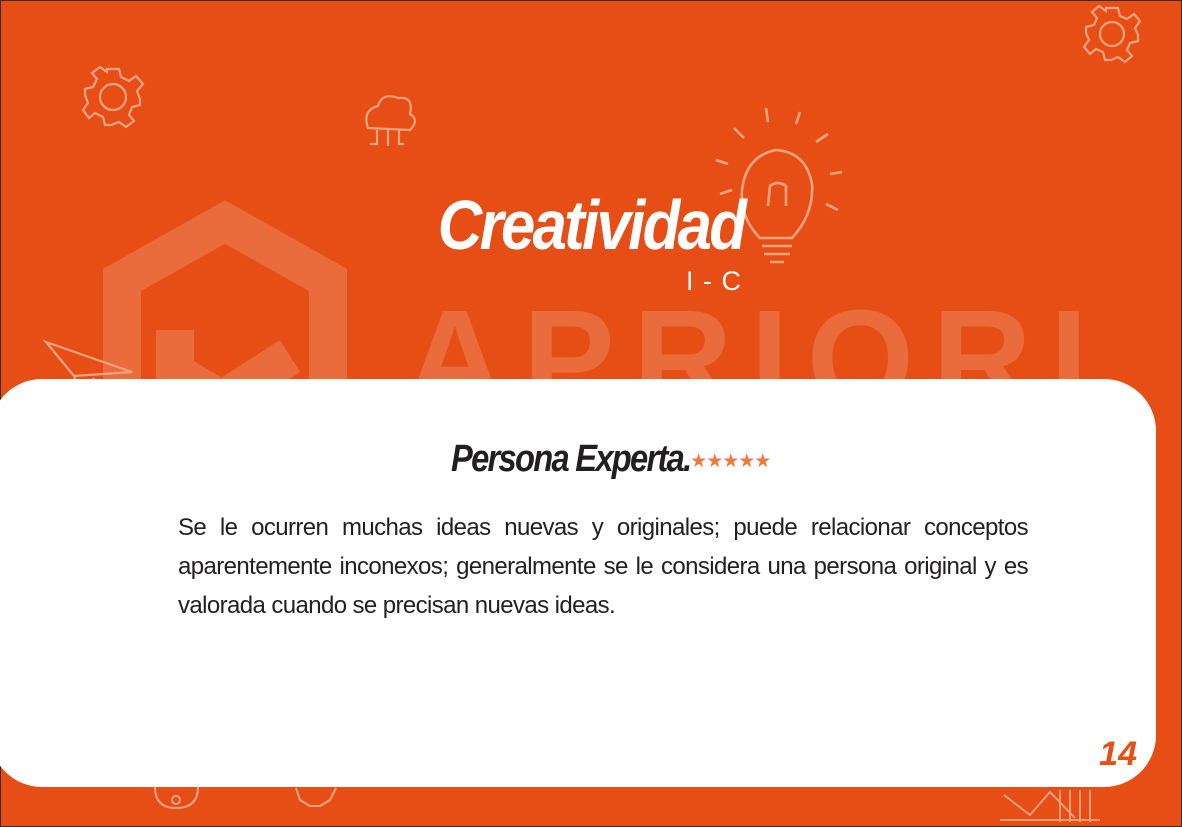  Describe the element at coordinates (592, 225) in the screenshot. I see `page-title: Creatividad` at that location.